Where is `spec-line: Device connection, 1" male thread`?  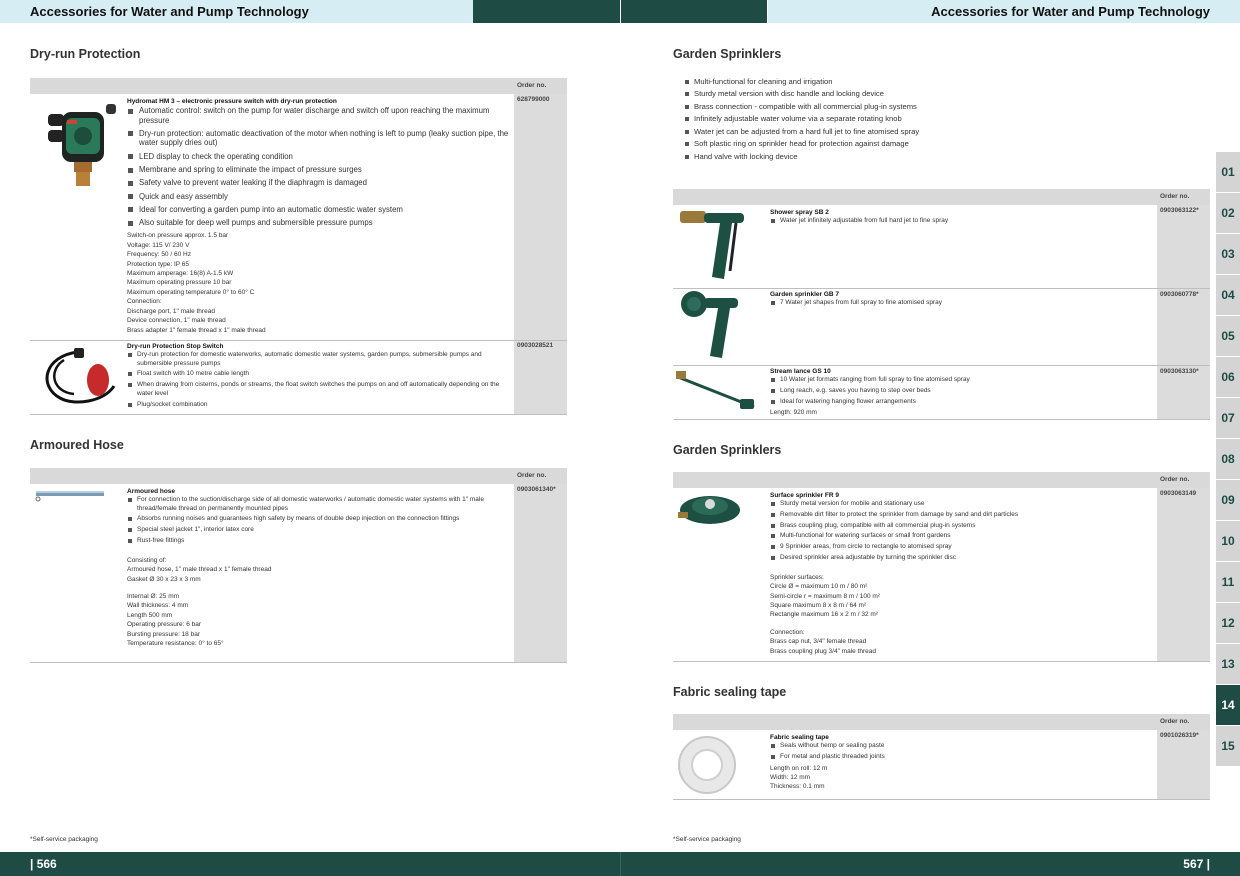
spec-line: Device connection, 1" male thread is located at coordinates (176, 321).